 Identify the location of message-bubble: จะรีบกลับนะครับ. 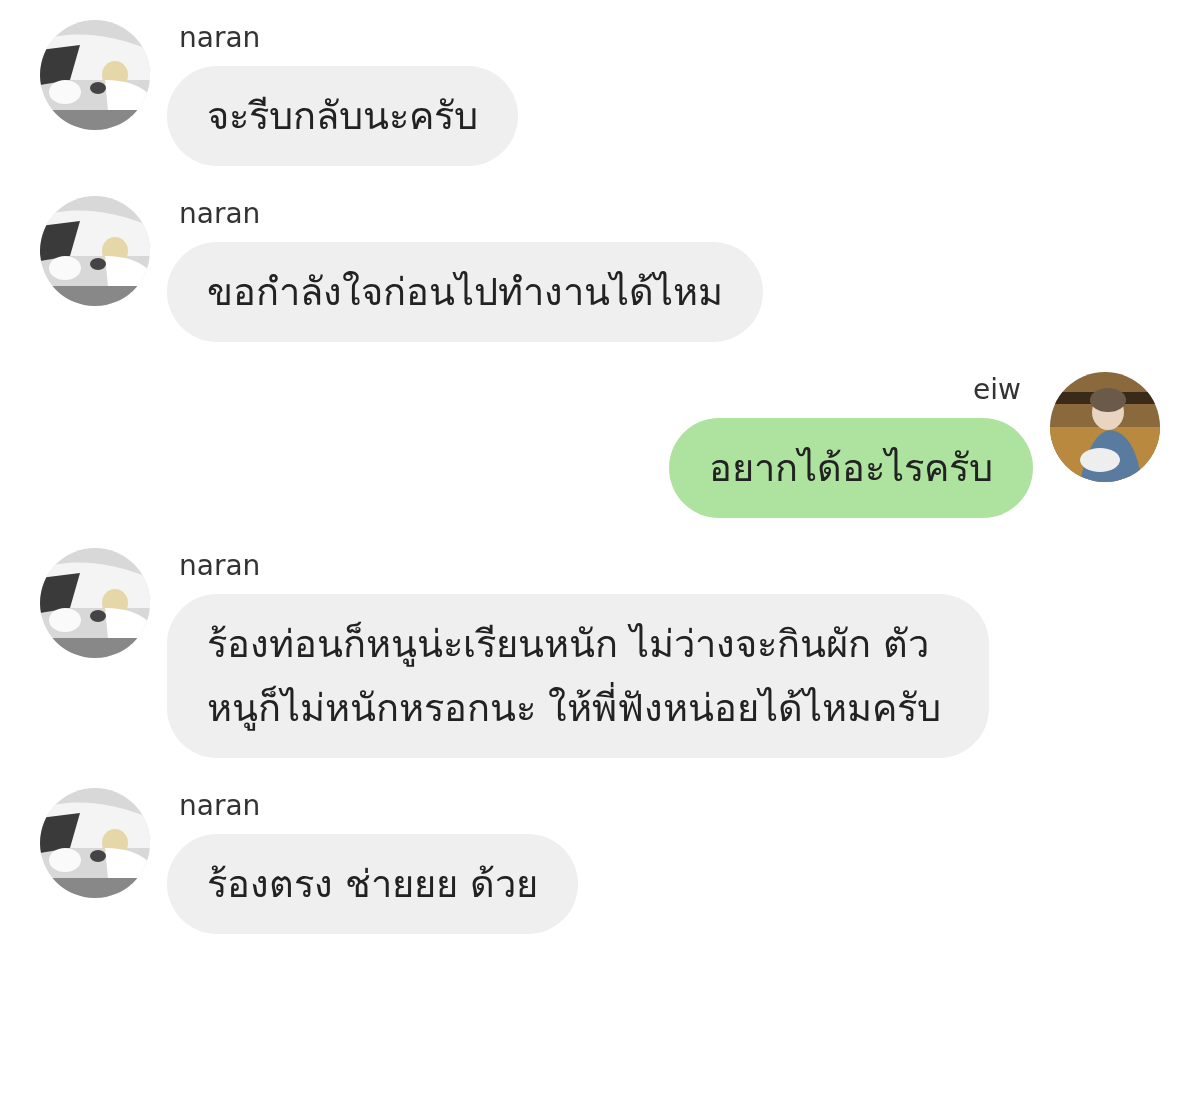
(342, 116).